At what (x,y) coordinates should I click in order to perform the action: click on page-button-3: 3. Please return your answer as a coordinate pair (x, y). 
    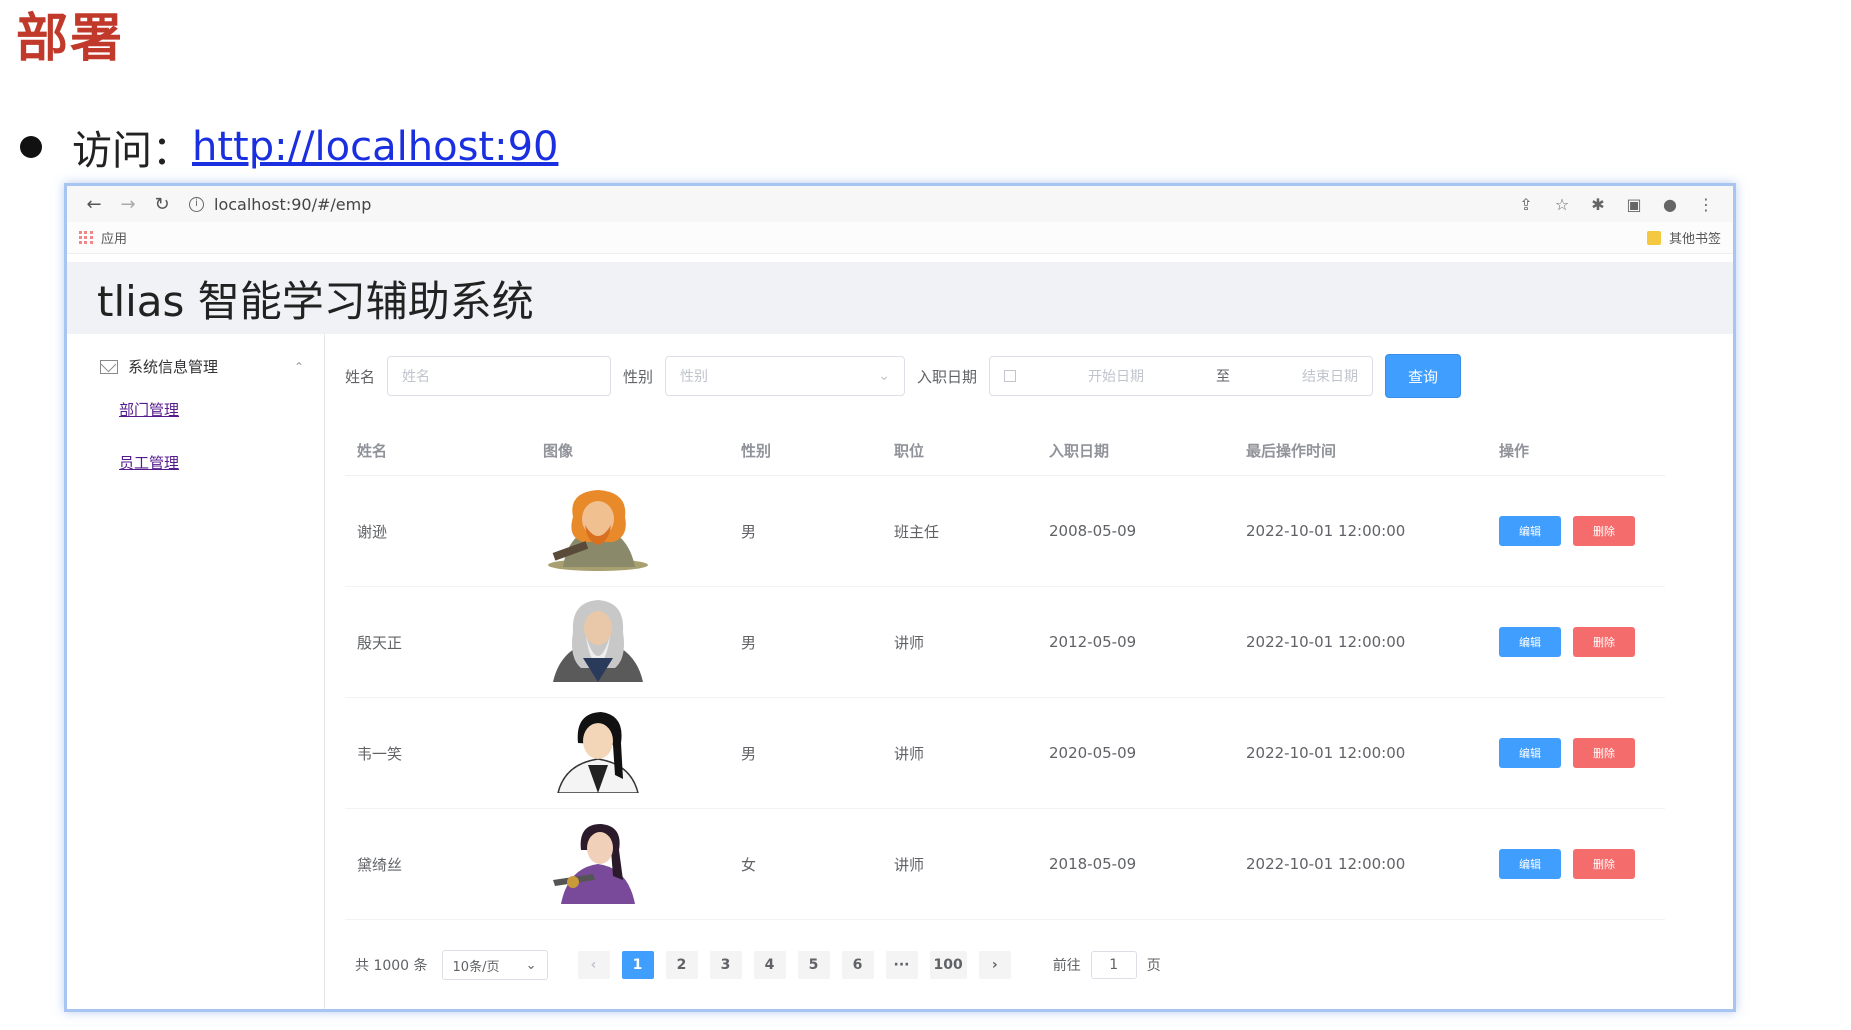
    Looking at the image, I should click on (725, 965).